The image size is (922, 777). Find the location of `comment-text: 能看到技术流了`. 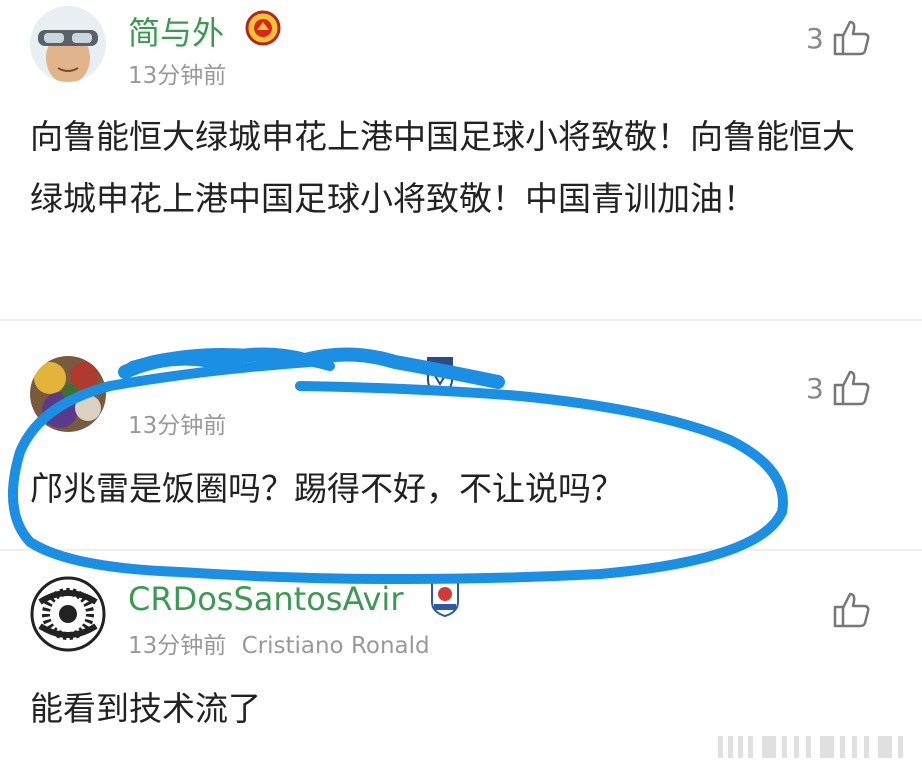

comment-text: 能看到技术流了 is located at coordinates (145, 708).